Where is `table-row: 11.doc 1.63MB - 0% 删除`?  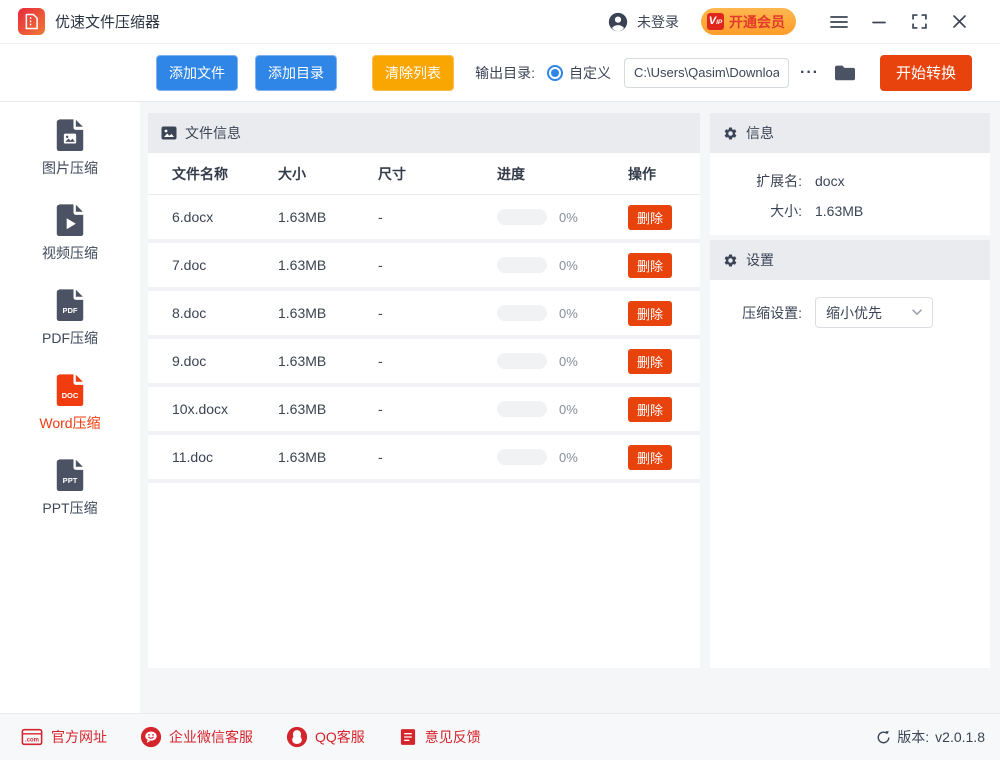
table-row: 11.doc 1.63MB - 0% 删除 is located at coordinates (424, 459).